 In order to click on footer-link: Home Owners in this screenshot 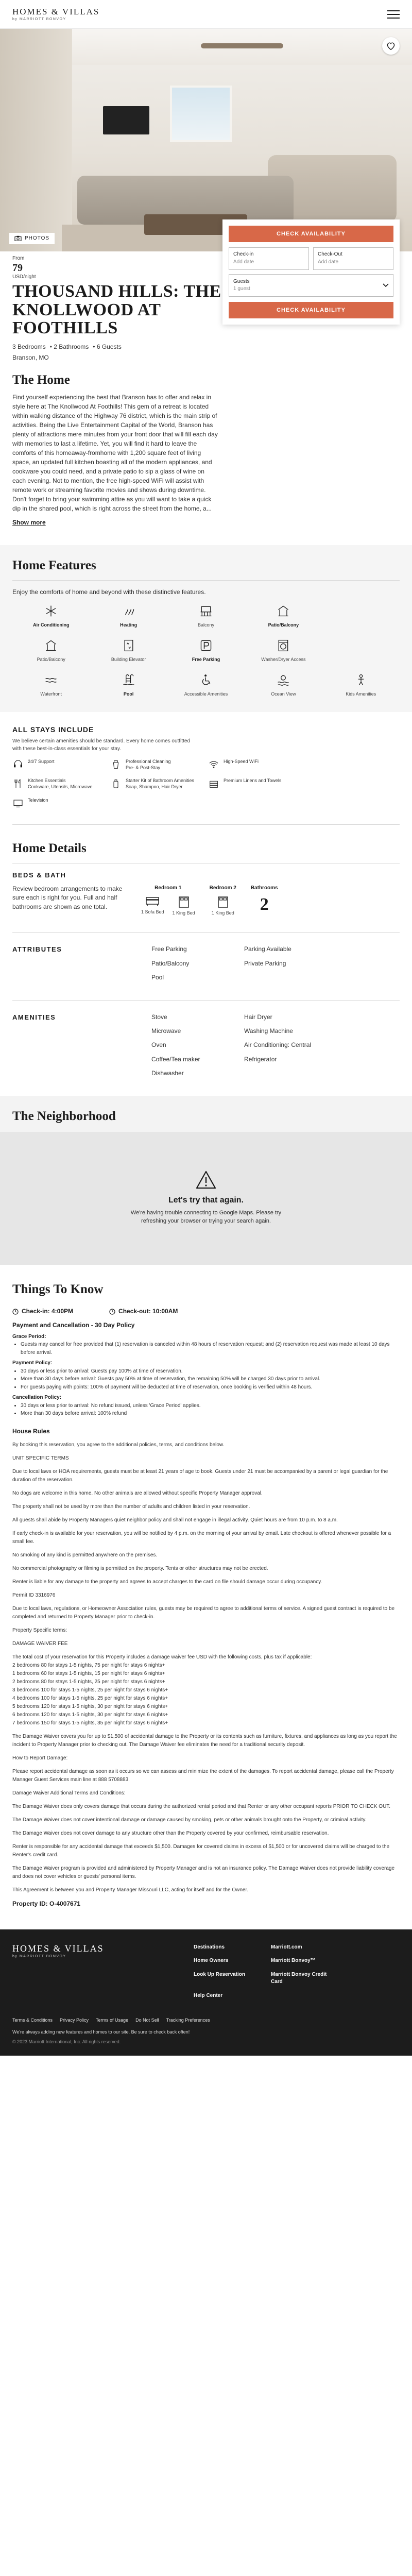, I will do `click(228, 1961)`.